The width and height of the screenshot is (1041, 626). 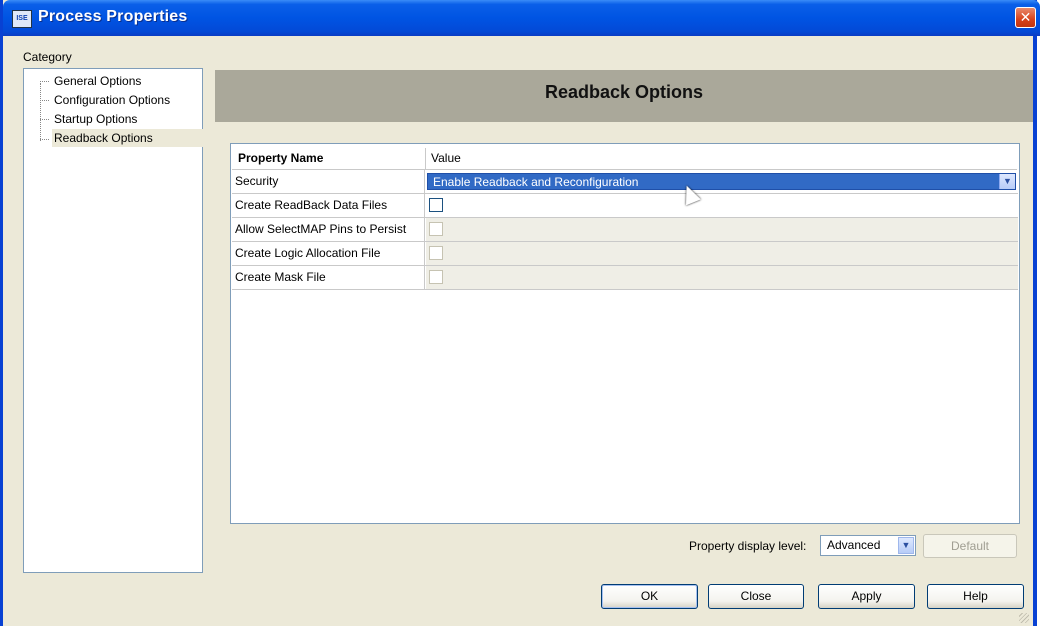 What do you see at coordinates (756, 596) in the screenshot?
I see `close-button: Close` at bounding box center [756, 596].